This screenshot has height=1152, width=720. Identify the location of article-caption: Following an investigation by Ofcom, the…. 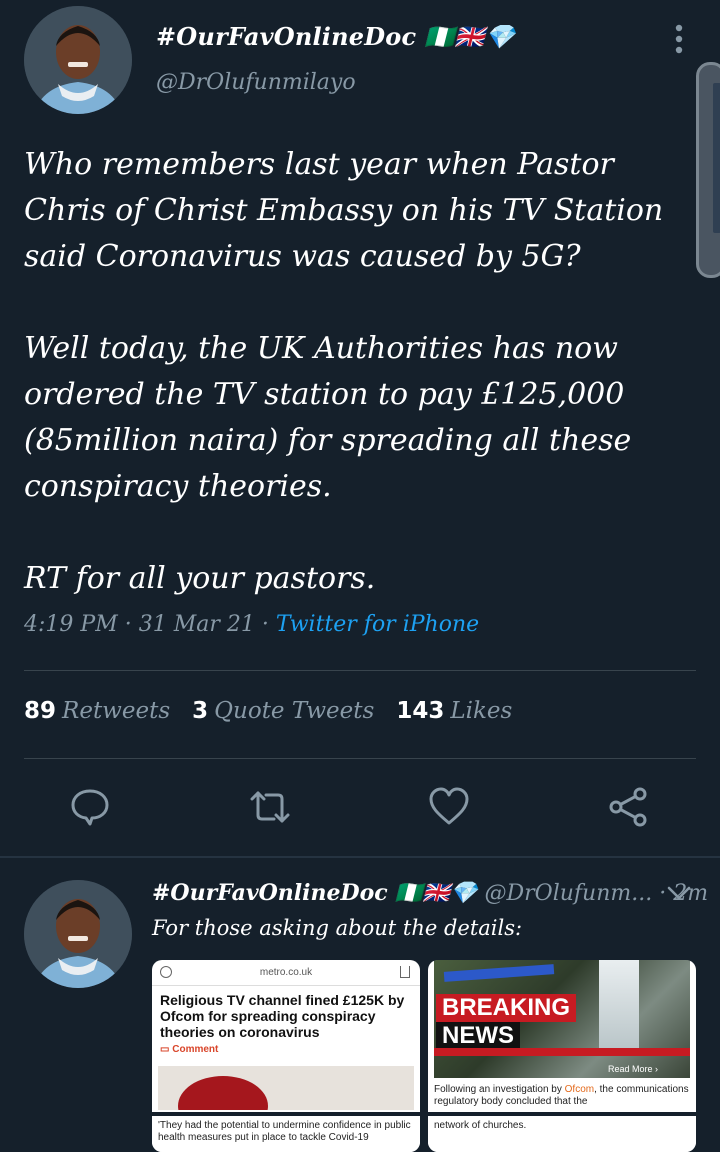
(561, 1095).